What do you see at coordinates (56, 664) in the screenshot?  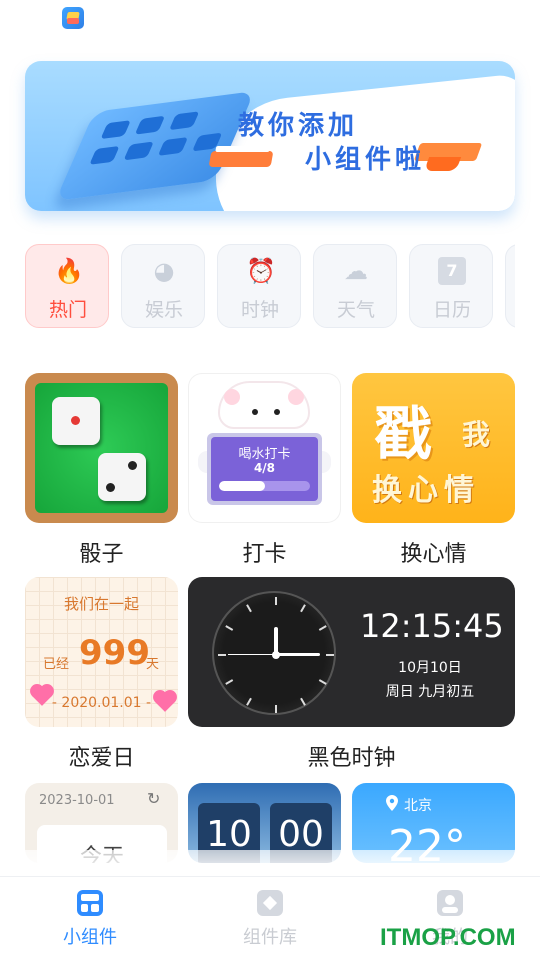 I see `love-prefix: 已经` at bounding box center [56, 664].